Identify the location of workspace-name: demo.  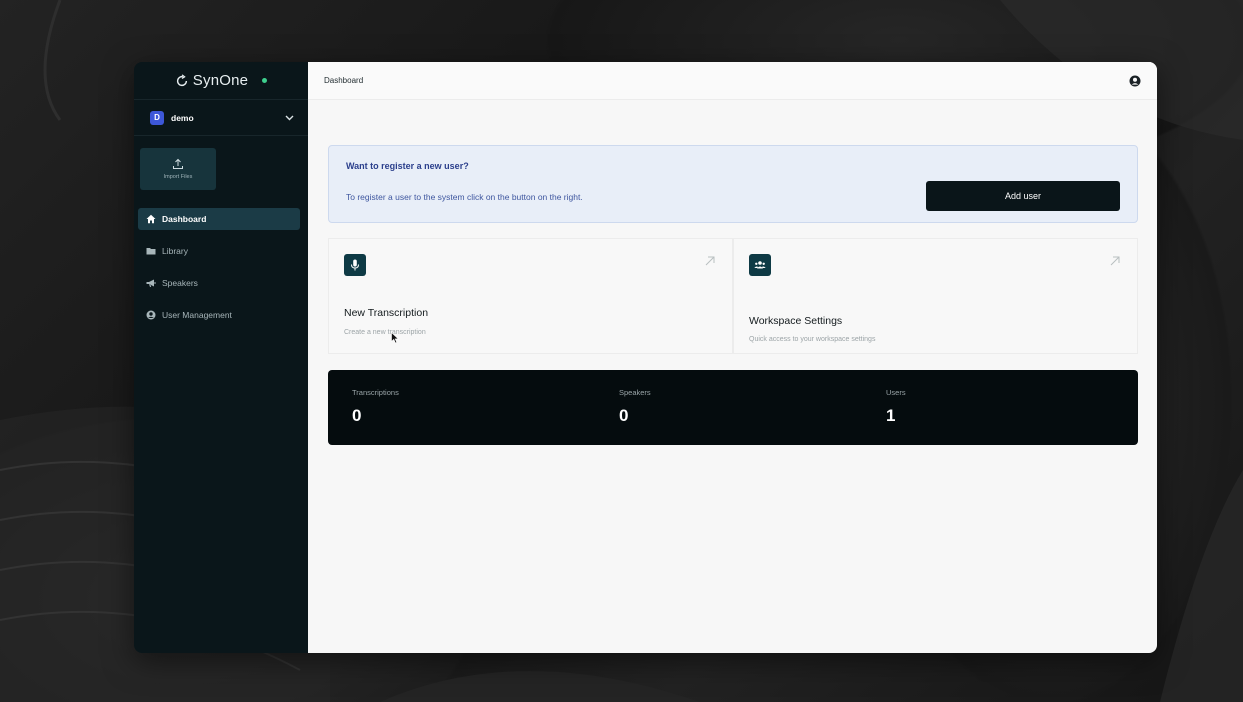
(182, 117).